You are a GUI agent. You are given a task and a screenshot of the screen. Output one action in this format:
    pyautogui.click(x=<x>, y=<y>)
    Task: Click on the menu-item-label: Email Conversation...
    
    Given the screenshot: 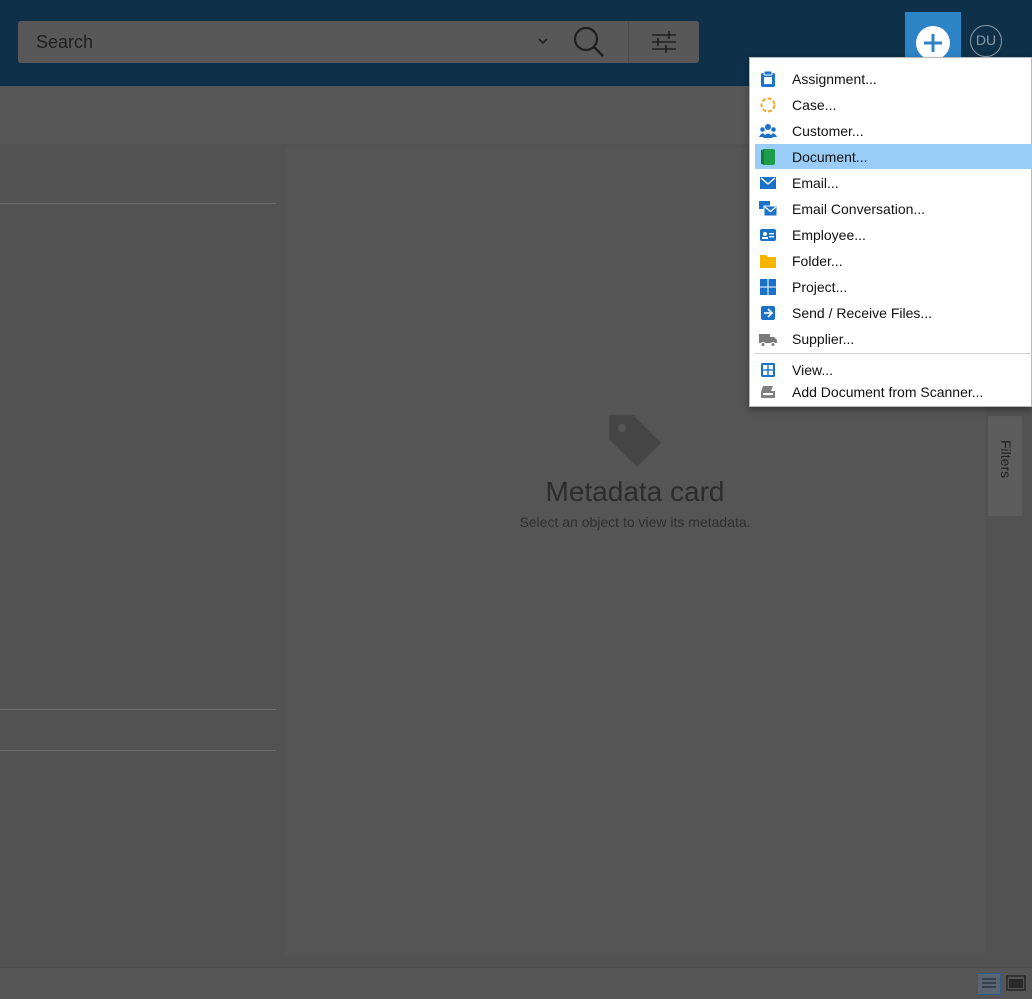 What is the action you would take?
    pyautogui.click(x=859, y=209)
    